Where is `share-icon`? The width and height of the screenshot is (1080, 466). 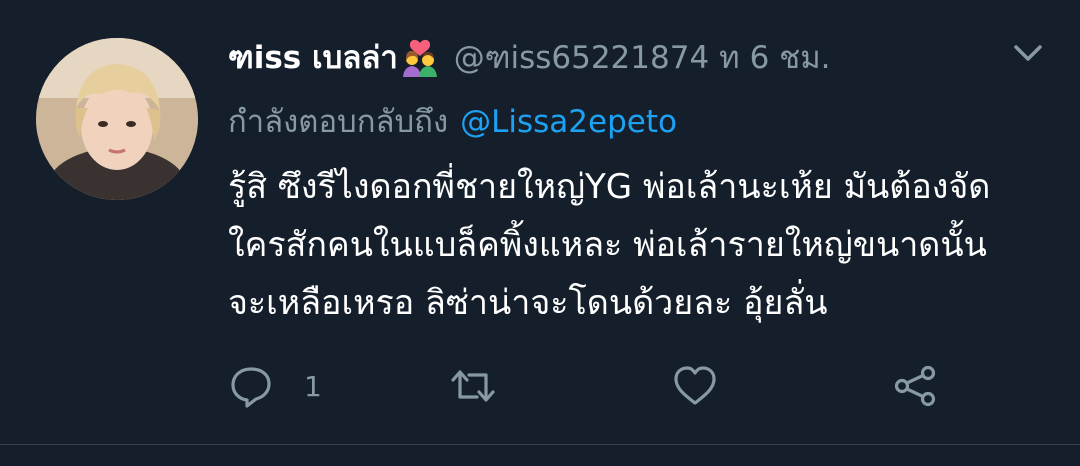
share-icon is located at coordinates (915, 386).